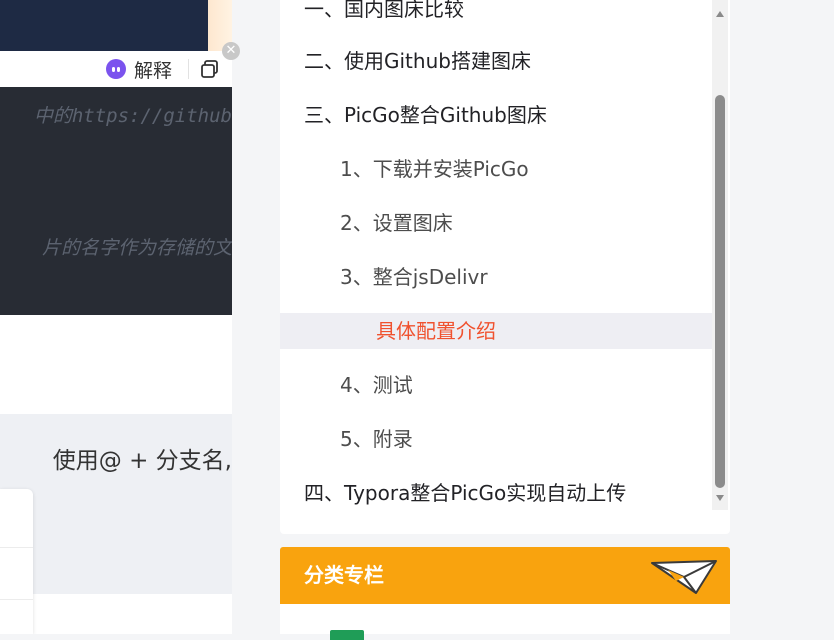 The width and height of the screenshot is (834, 640). Describe the element at coordinates (684, 577) in the screenshot. I see `paper-plane-icon` at that location.